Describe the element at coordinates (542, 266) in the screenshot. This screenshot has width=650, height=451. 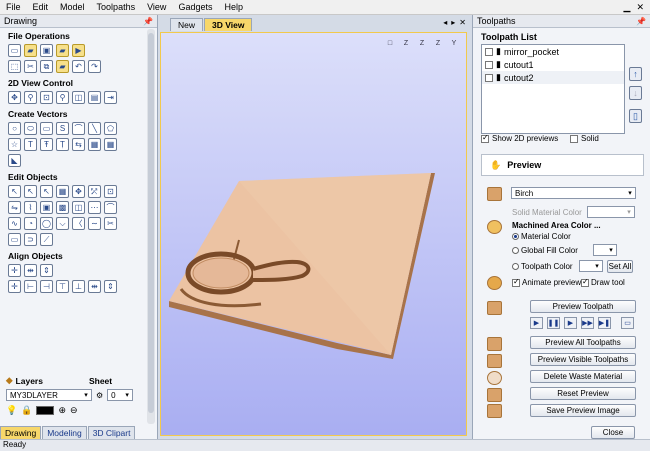
I see `toolpath-color-option: Toolpath Color` at that location.